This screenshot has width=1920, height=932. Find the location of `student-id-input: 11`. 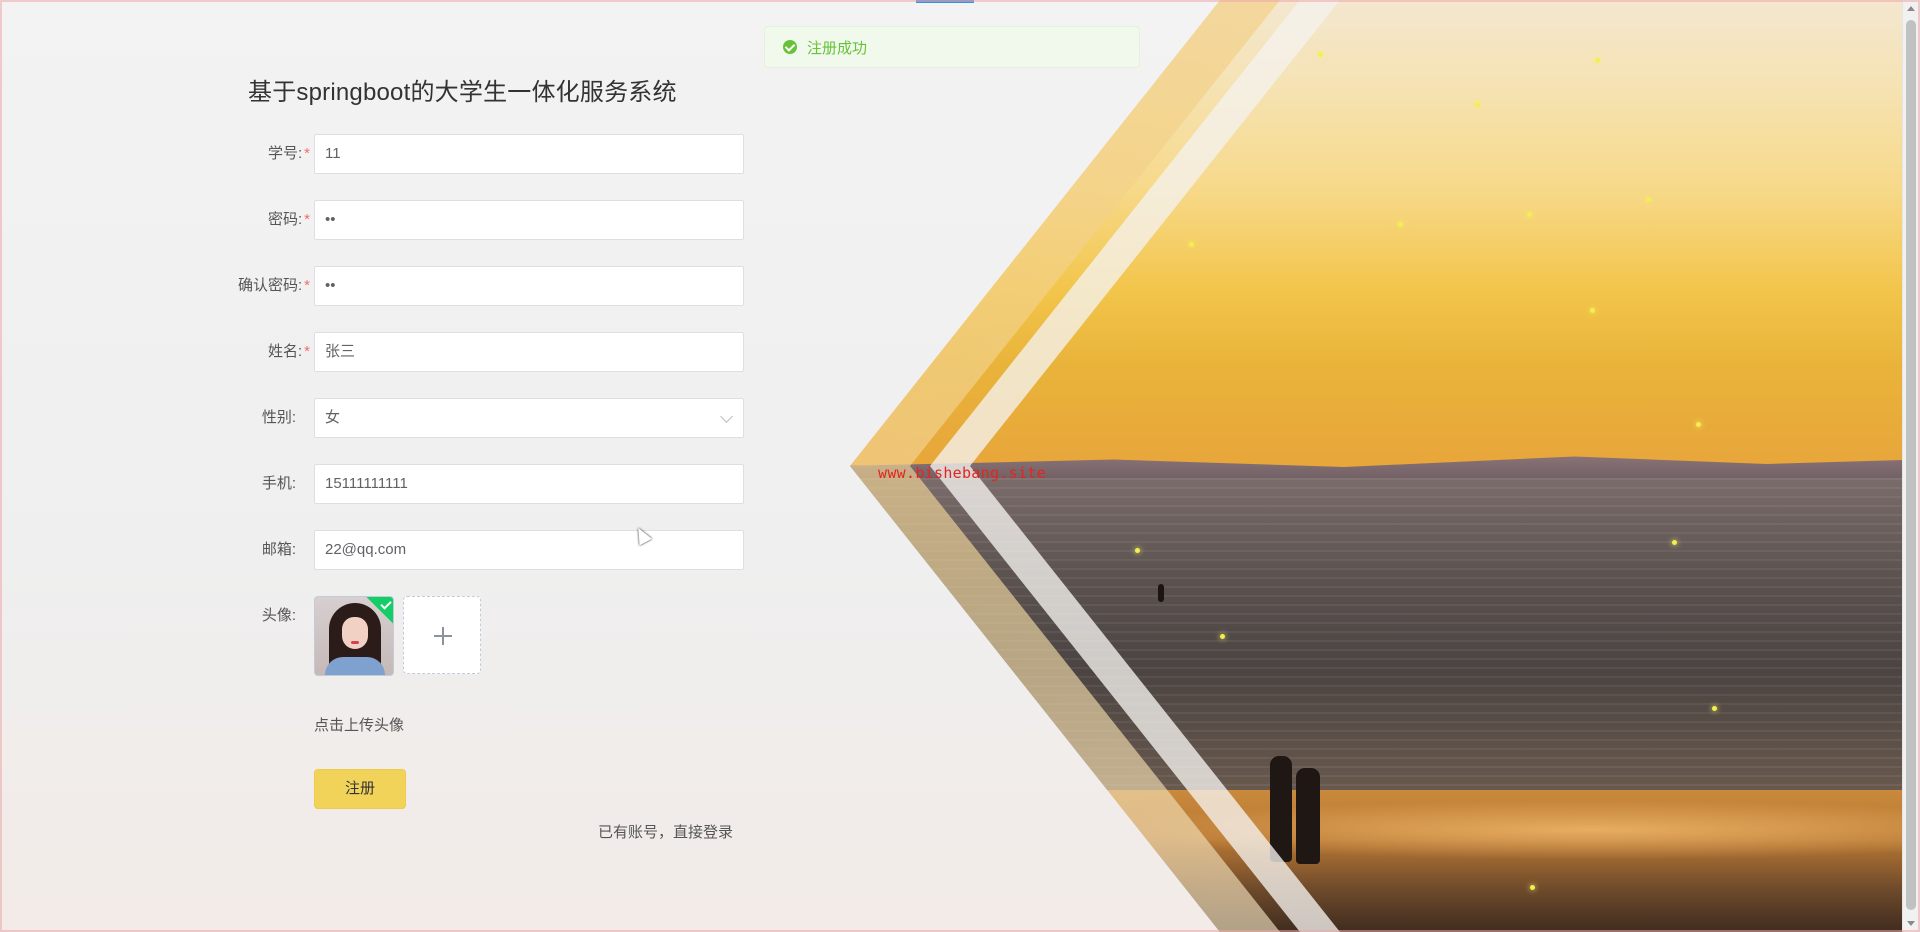

student-id-input: 11 is located at coordinates (529, 154).